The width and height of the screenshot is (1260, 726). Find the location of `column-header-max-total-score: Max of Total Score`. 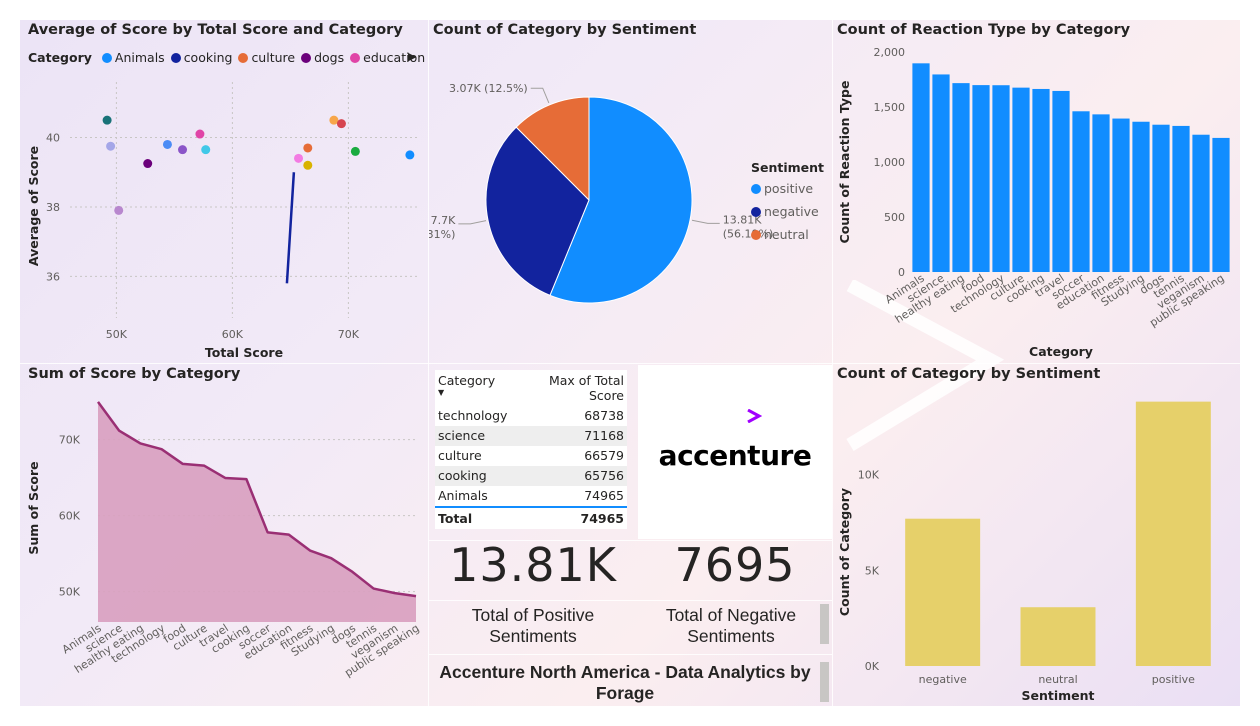

column-header-max-total-score: Max of Total Score is located at coordinates (568, 388).